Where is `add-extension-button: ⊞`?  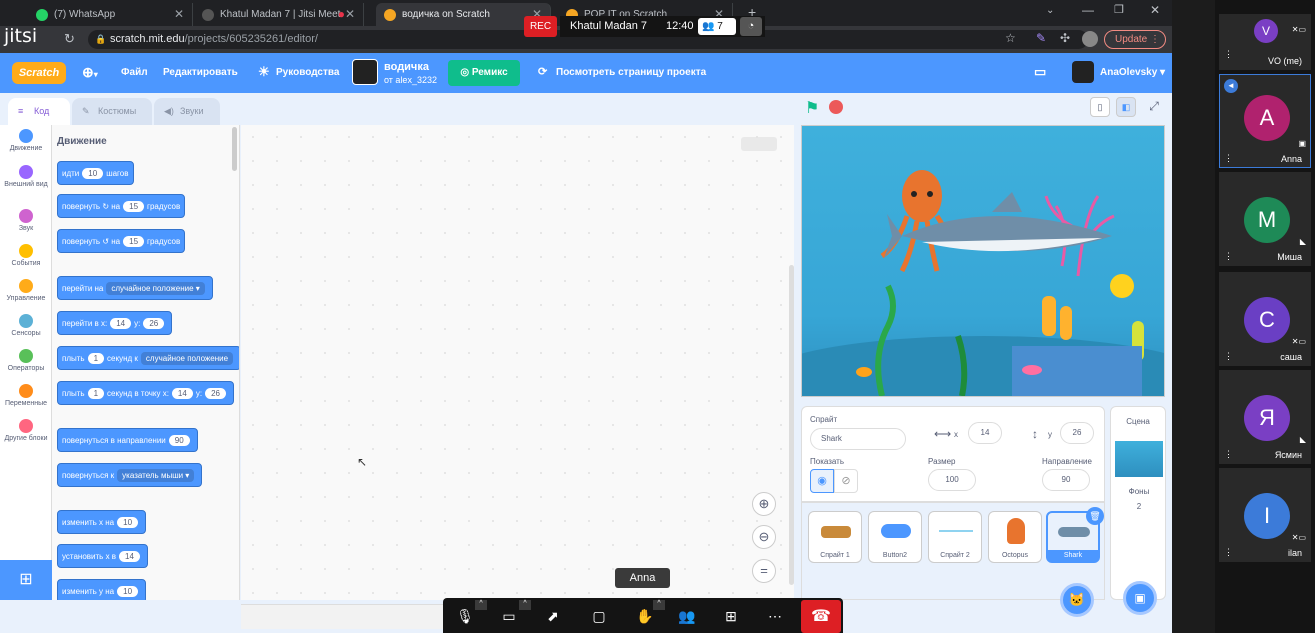 add-extension-button: ⊞ is located at coordinates (26, 580).